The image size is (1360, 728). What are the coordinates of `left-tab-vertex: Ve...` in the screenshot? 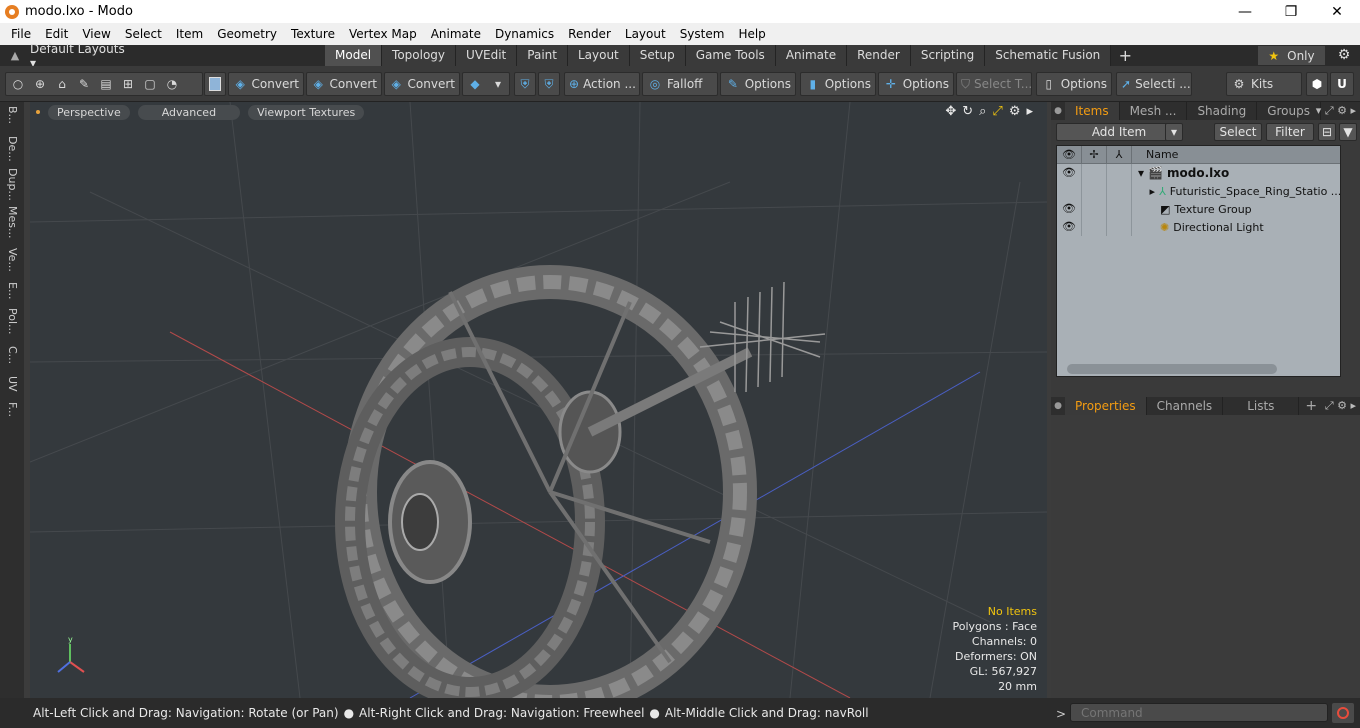 It's located at (12, 260).